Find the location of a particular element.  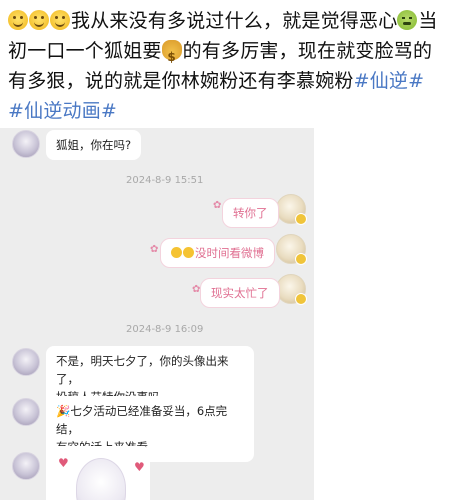

message-bubble: 没时间看微博 is located at coordinates (217, 253).